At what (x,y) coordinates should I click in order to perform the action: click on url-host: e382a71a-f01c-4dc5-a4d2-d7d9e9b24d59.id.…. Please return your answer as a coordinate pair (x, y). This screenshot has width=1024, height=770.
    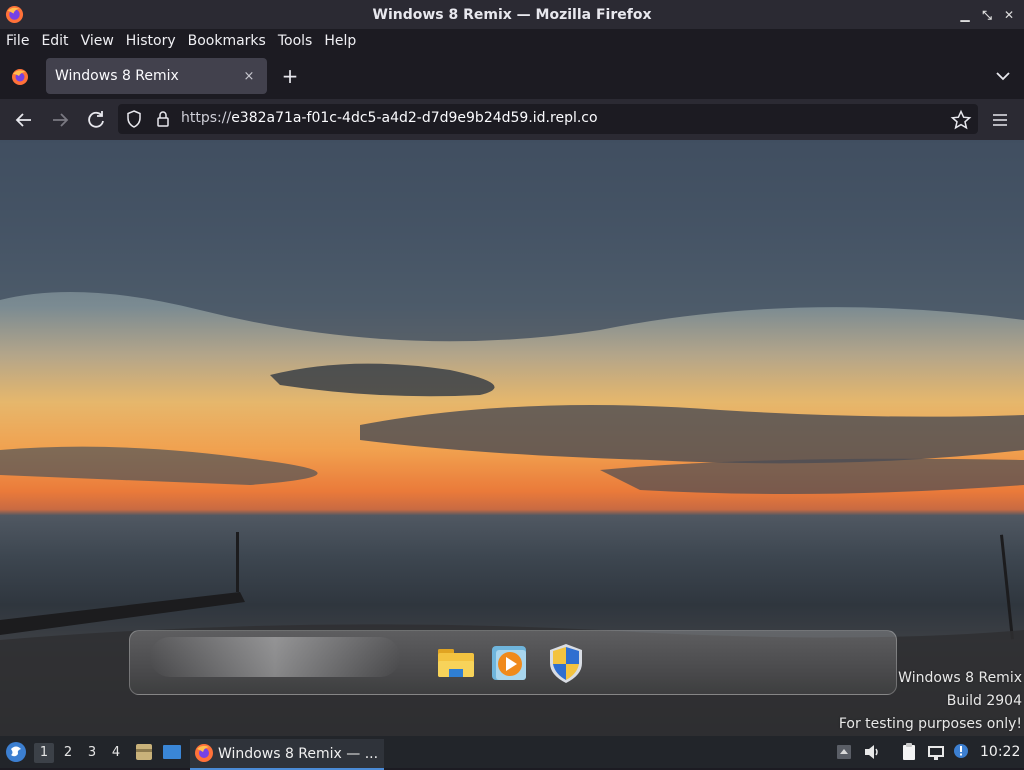
    Looking at the image, I should click on (414, 118).